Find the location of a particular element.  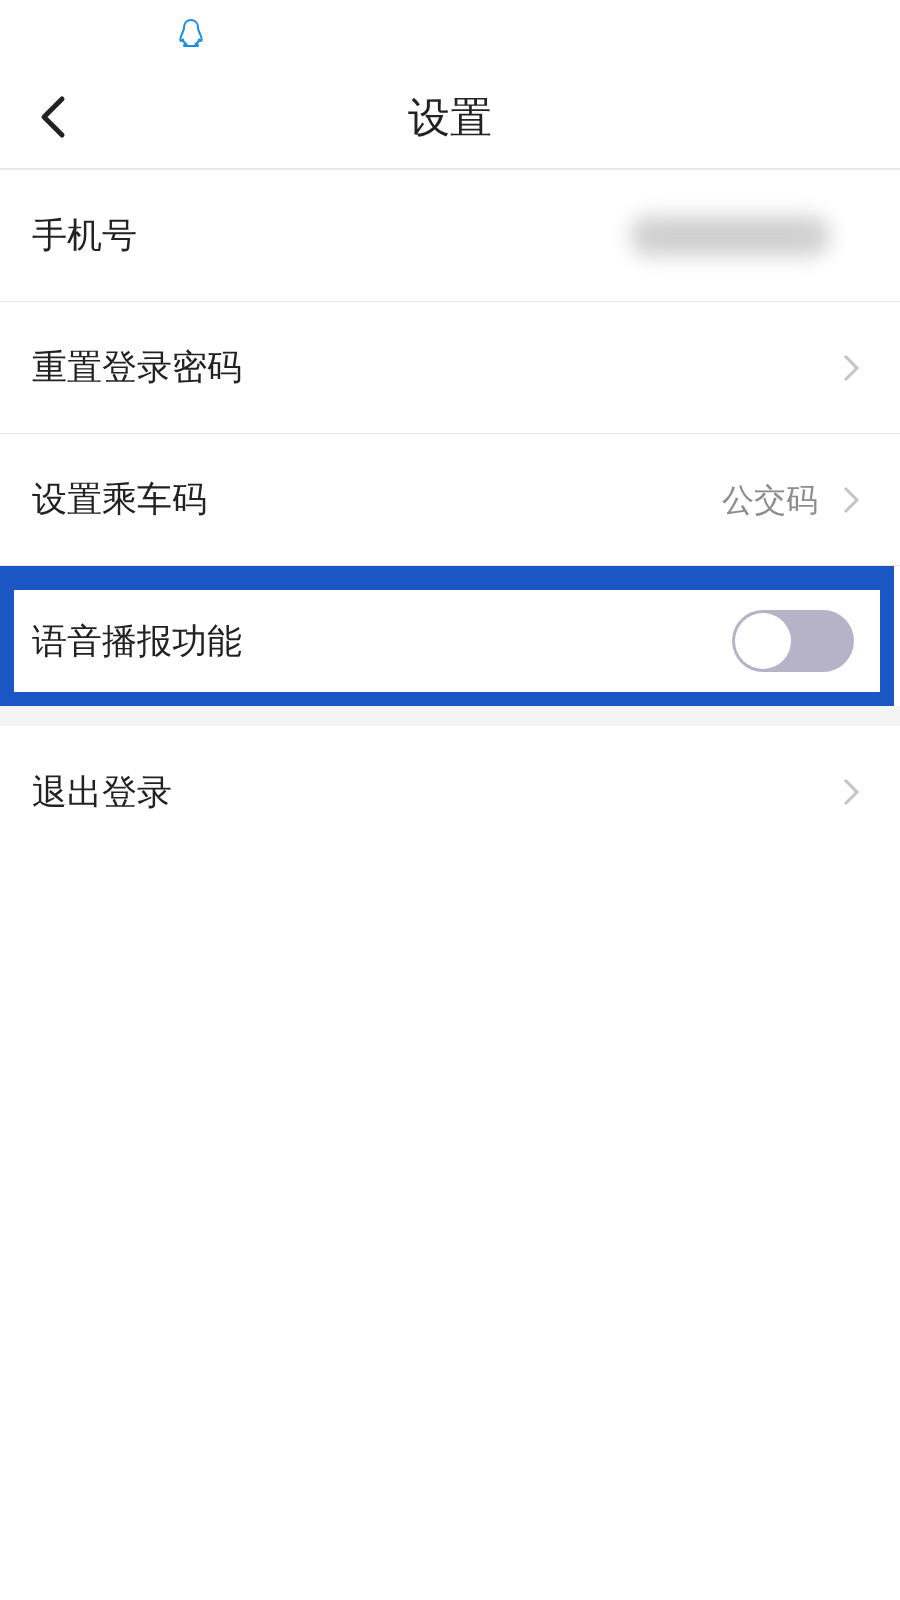

setting-label: 重置登录密码 is located at coordinates (437, 367).